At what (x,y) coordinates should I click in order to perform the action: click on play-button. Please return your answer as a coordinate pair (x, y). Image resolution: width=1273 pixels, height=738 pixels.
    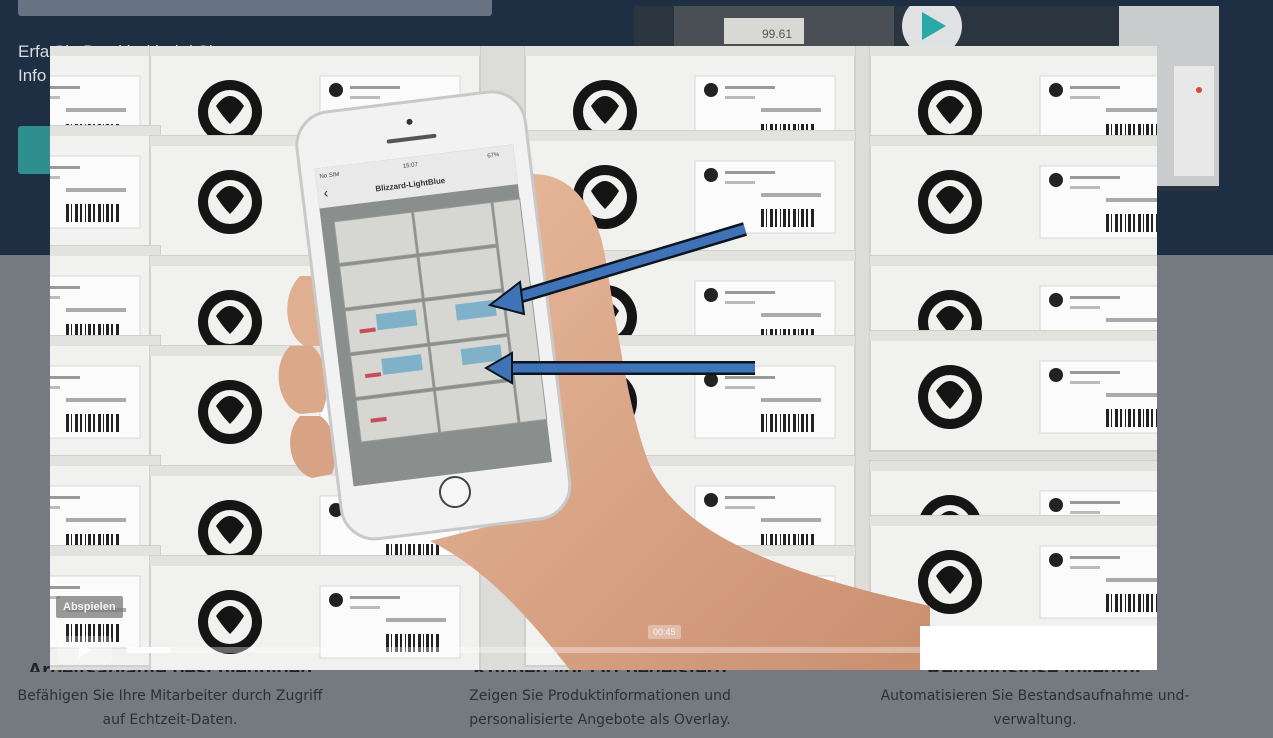
    Looking at the image, I should click on (85, 650).